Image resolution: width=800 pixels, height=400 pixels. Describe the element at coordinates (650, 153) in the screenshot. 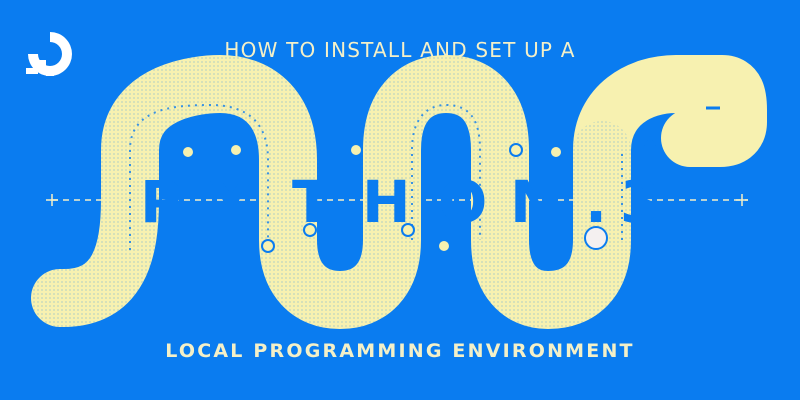

I see `arrow-up-icon` at that location.